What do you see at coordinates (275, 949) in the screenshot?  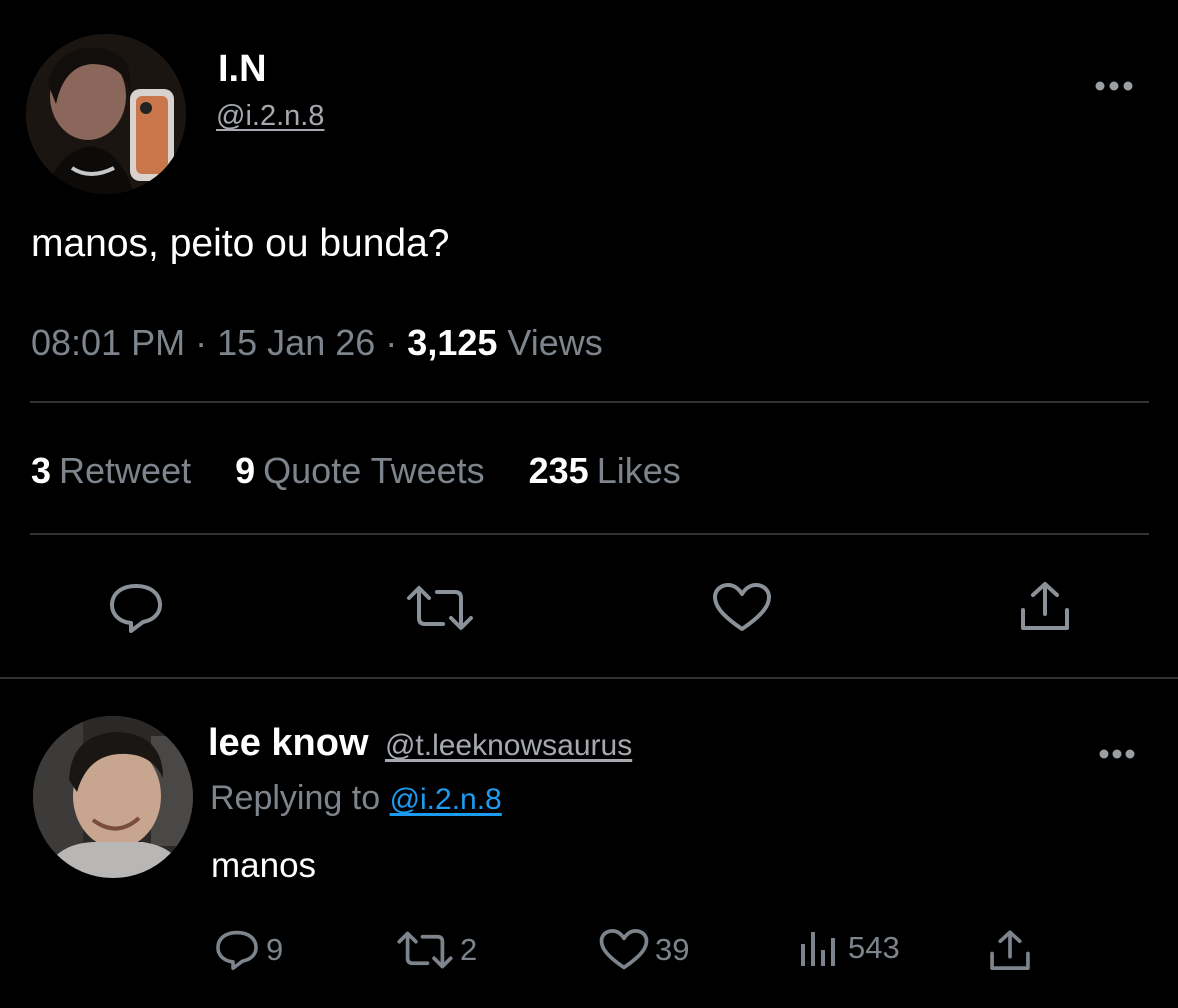 I see `reply-count: 9` at bounding box center [275, 949].